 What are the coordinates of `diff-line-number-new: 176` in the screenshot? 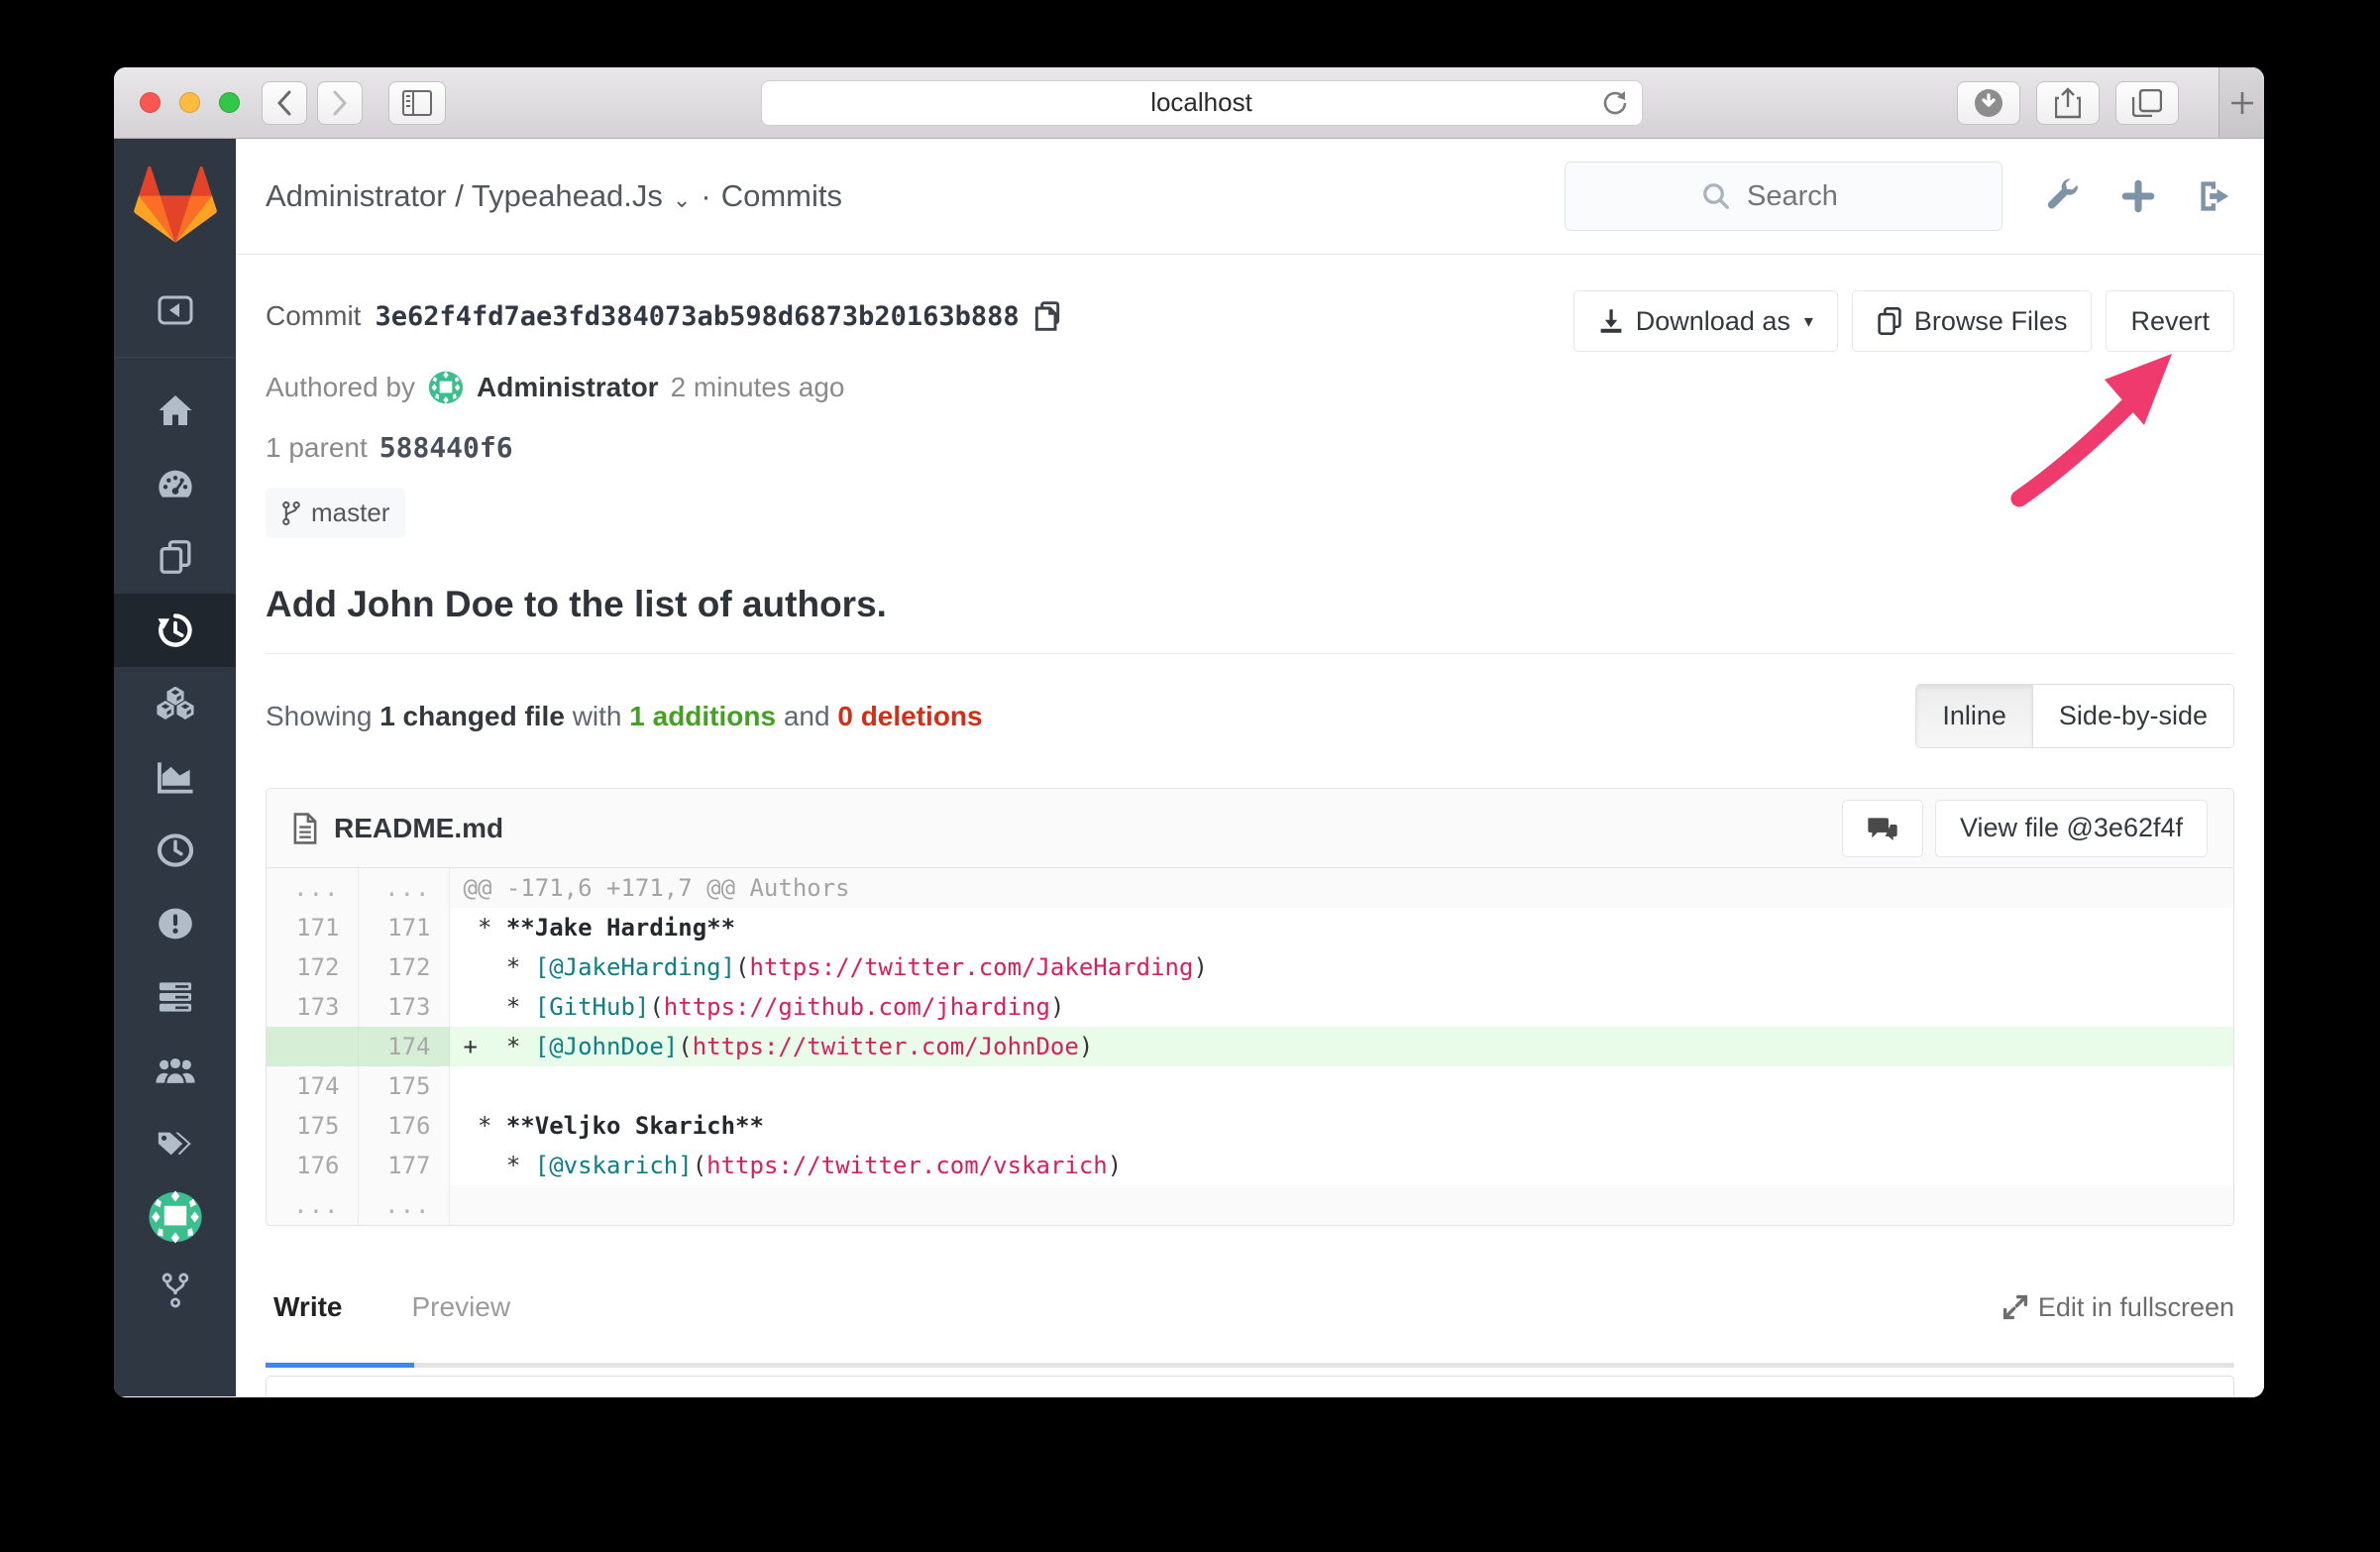 It's located at (404, 1126).